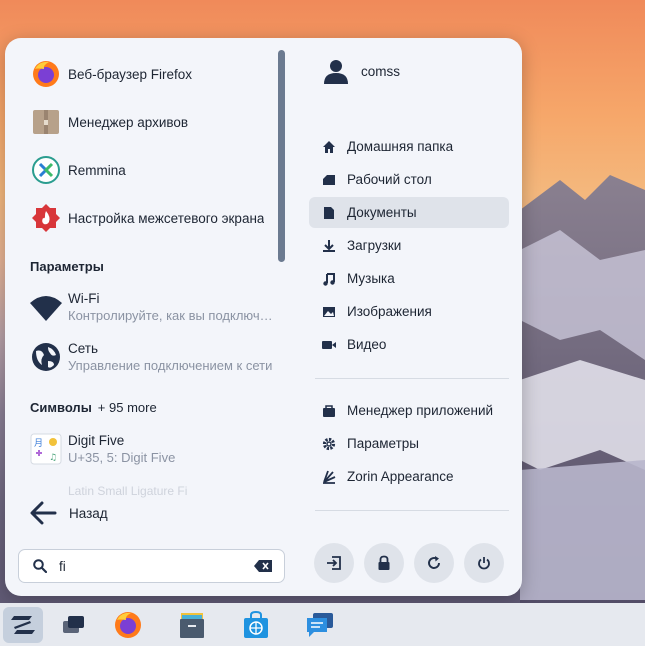  I want to click on svg-text: 月, so click(38, 443).